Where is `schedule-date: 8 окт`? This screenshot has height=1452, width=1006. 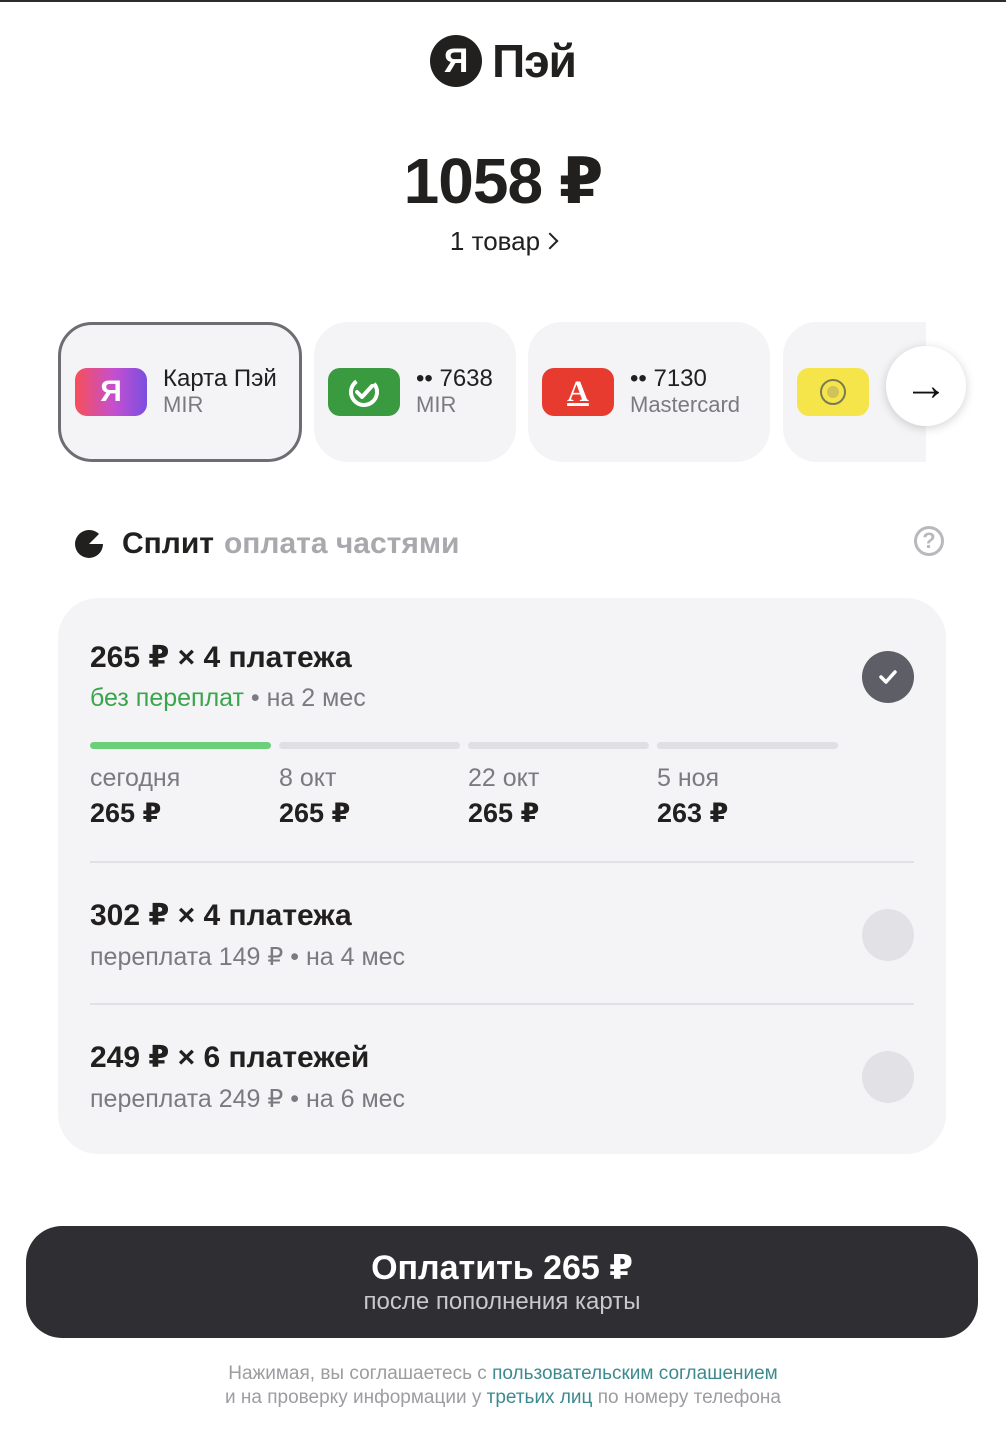
schedule-date: 8 окт is located at coordinates (308, 778).